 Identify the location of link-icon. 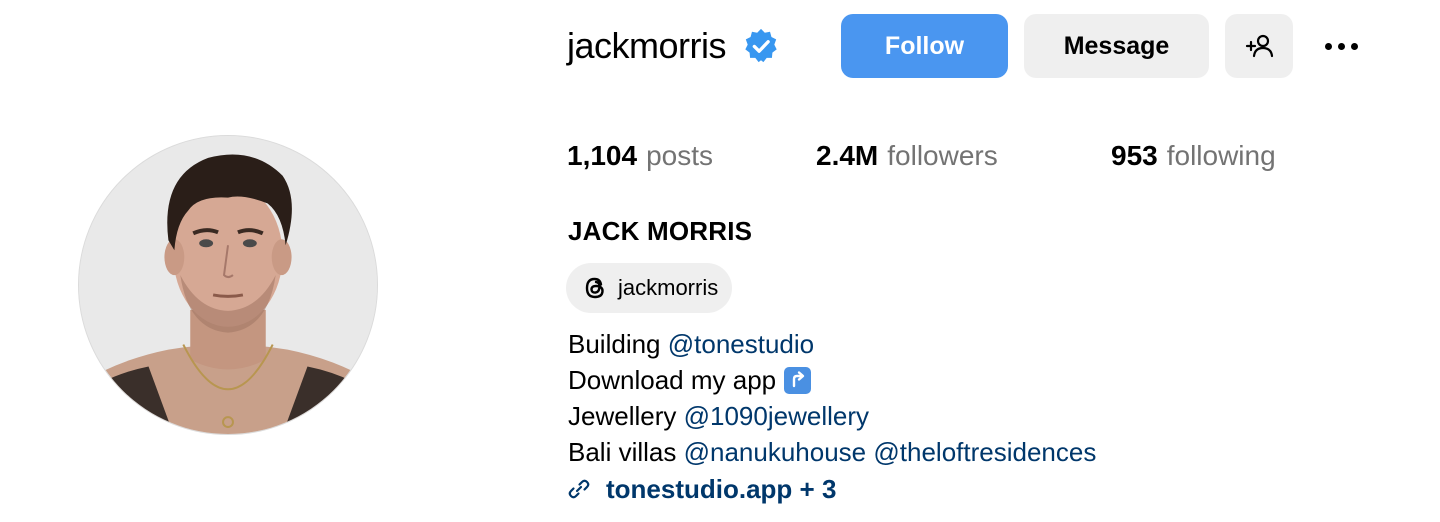
(579, 489).